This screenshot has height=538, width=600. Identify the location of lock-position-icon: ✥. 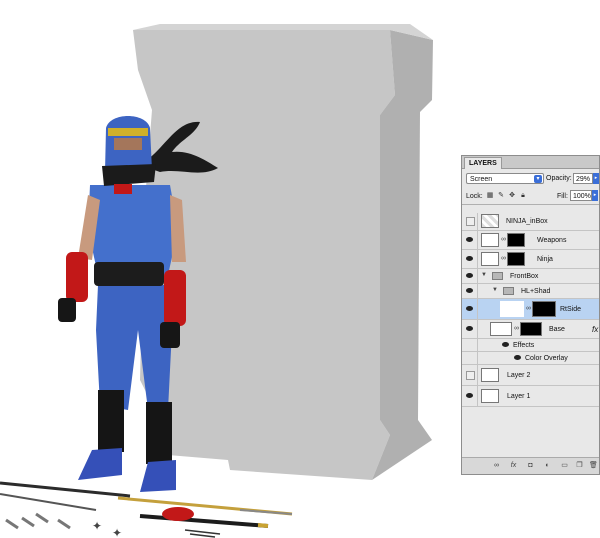
(512, 196).